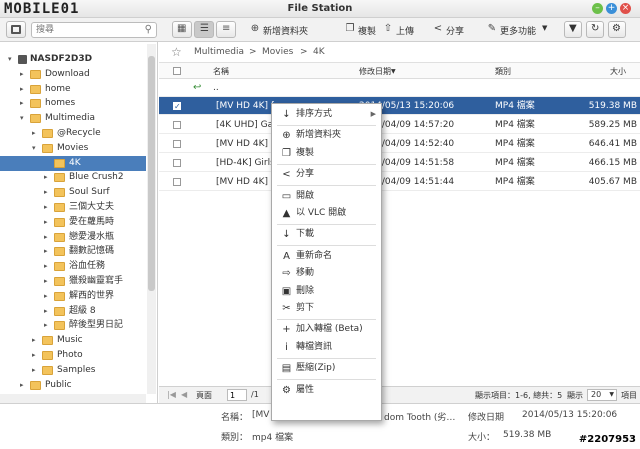 This screenshot has width=640, height=449. Describe the element at coordinates (617, 29) in the screenshot. I see `settings-button: ⚙` at that location.